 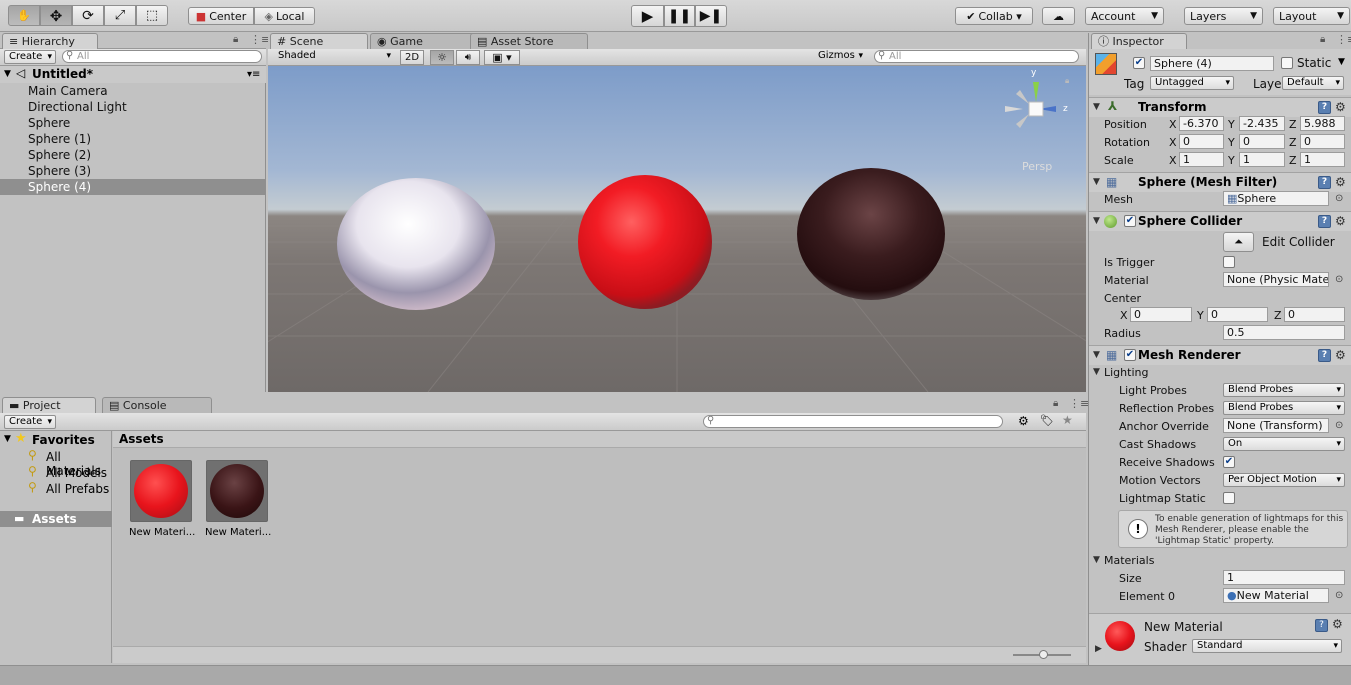 What do you see at coordinates (840, 57) in the screenshot?
I see `gizmos-dropdown: Gizmos` at bounding box center [840, 57].